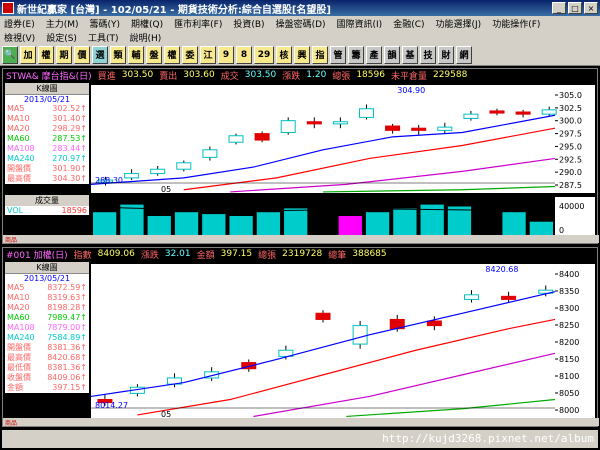 This screenshot has width=600, height=450. I want to click on menu-item: 工具(T), so click(103, 37).